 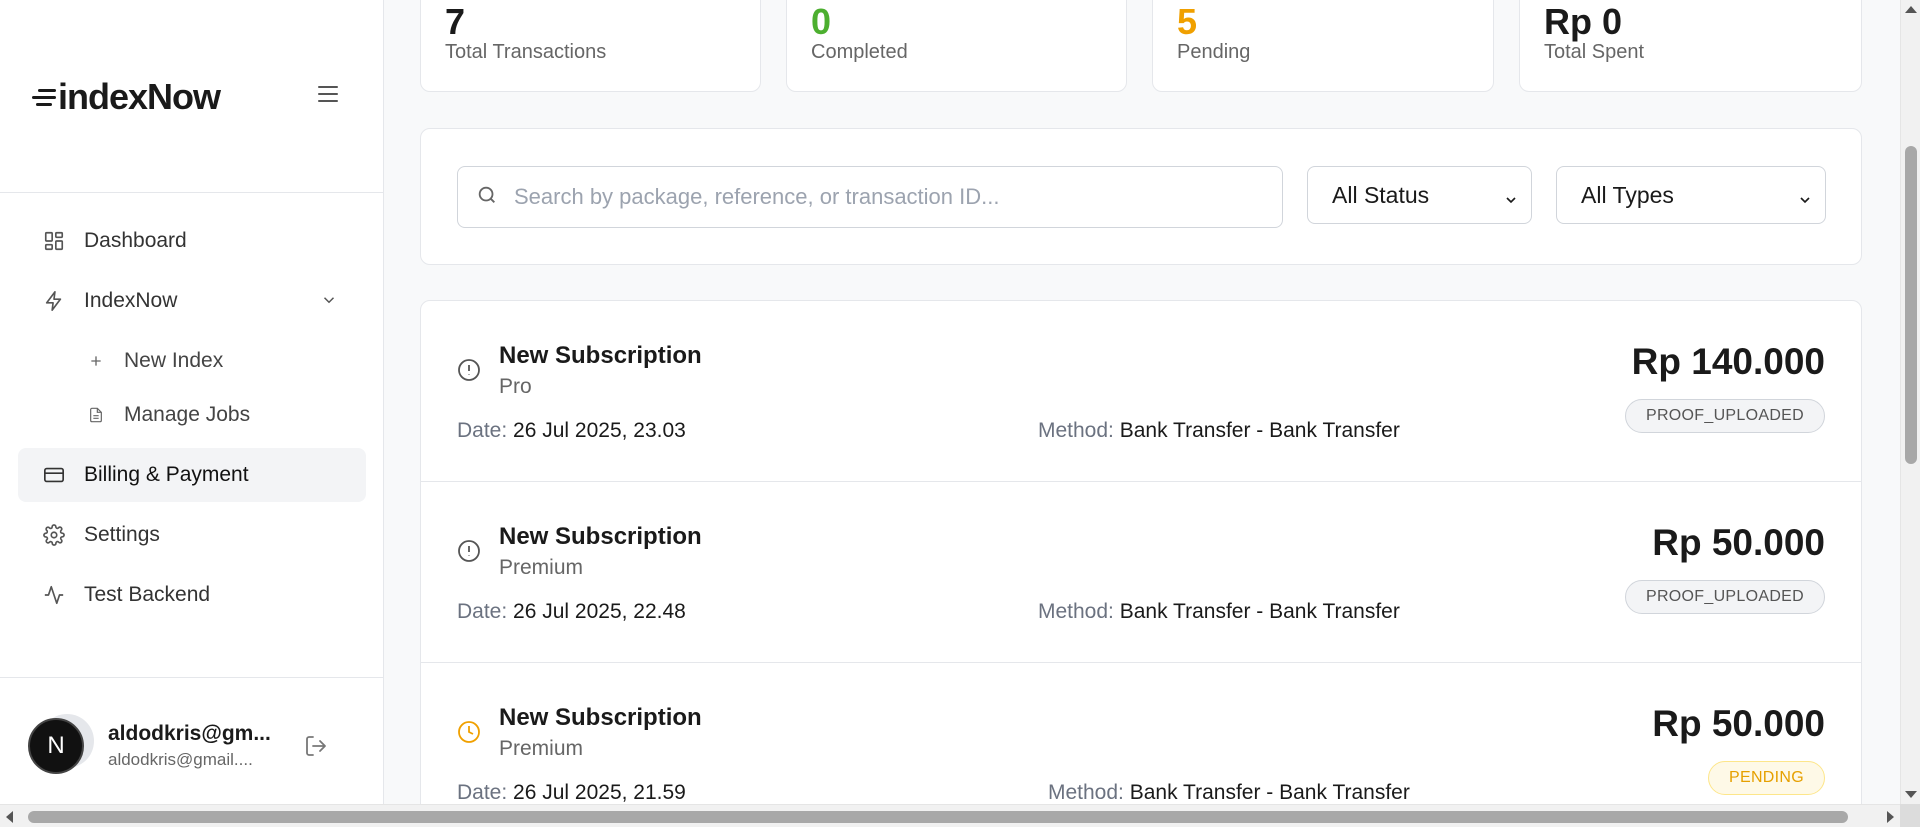 I want to click on gear-icon, so click(x=54, y=535).